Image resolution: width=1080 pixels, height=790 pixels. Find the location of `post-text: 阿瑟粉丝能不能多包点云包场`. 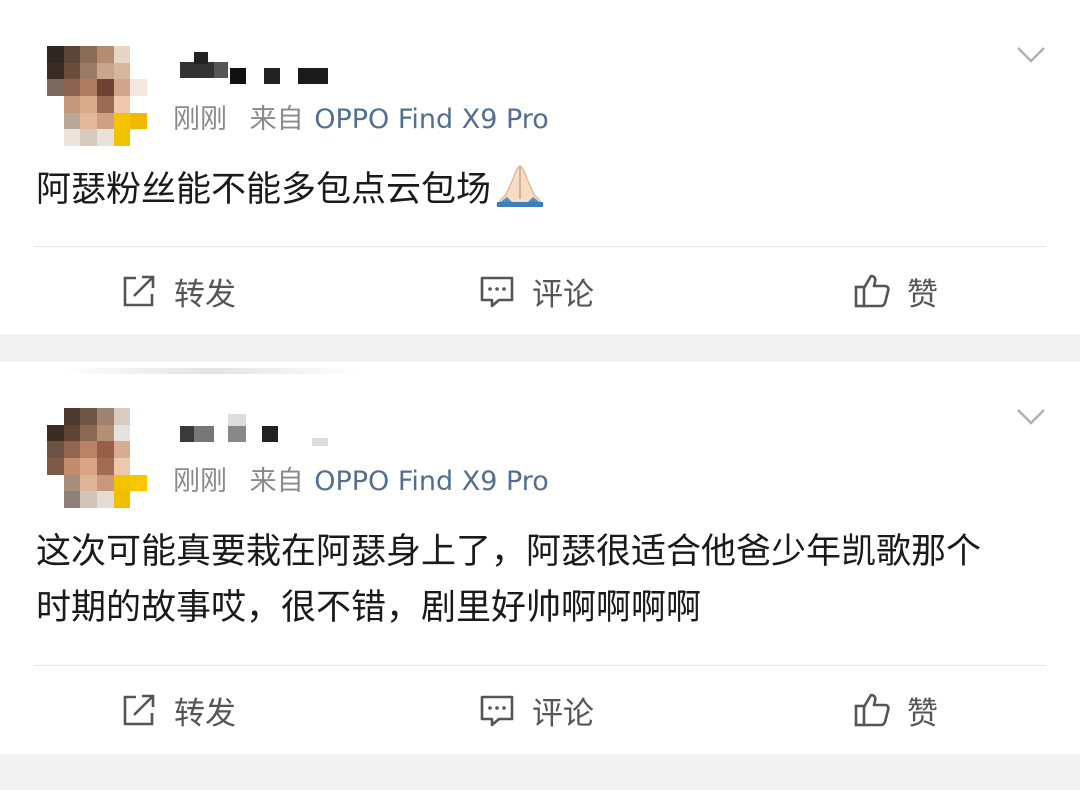

post-text: 阿瑟粉丝能不能多包点云包场 is located at coordinates (264, 190).